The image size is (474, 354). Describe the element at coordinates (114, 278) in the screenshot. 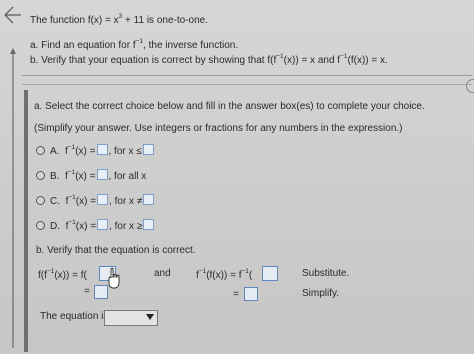

I see `mouse-pointer-icon` at that location.